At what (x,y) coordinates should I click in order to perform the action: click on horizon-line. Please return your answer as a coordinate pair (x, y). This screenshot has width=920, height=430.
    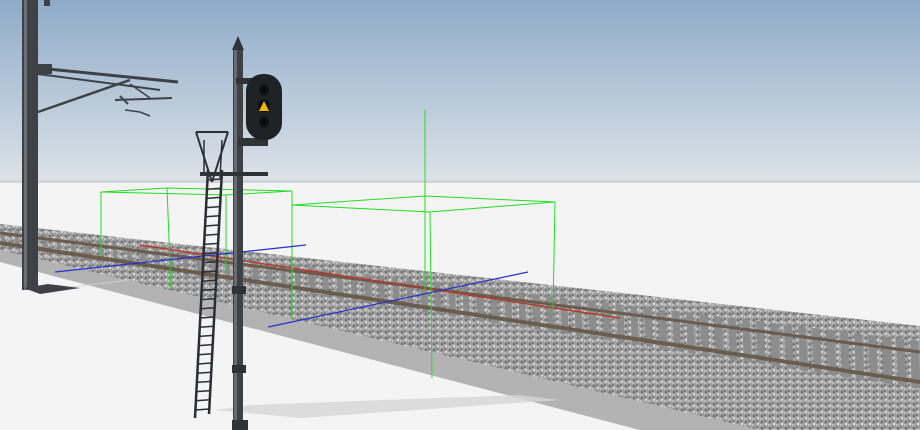
    Looking at the image, I should click on (460, 181).